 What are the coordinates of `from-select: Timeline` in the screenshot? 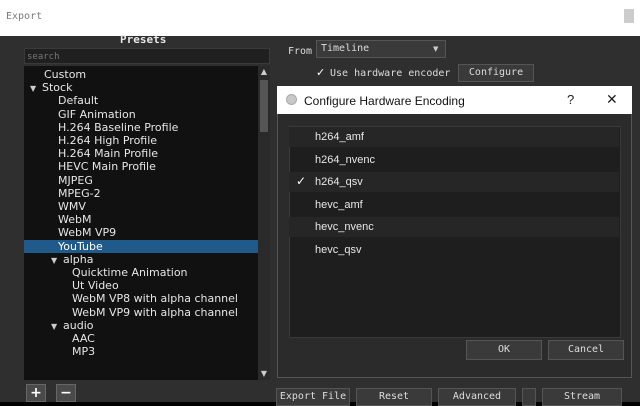 It's located at (381, 49).